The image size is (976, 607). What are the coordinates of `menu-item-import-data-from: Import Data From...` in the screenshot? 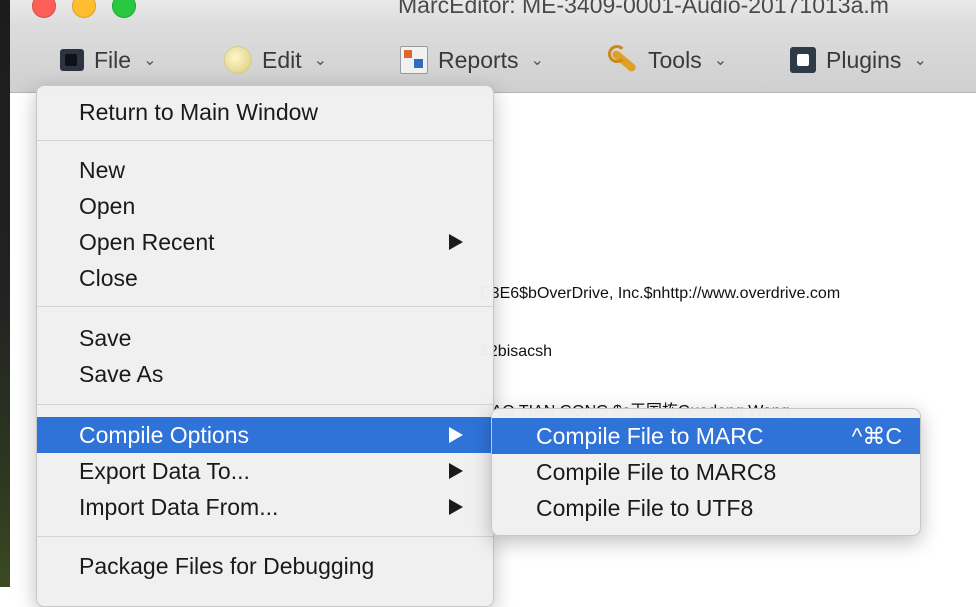 It's located at (265, 507).